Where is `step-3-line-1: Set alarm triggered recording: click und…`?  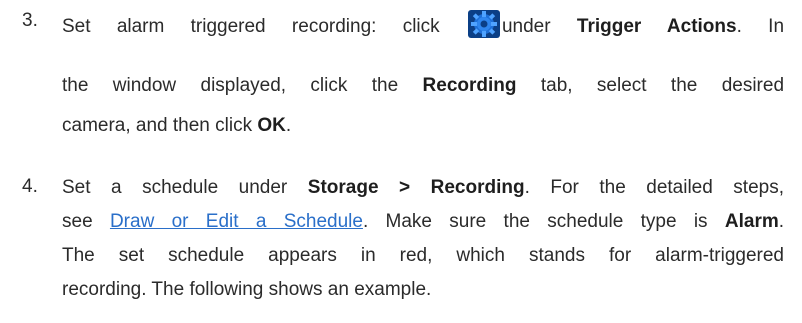 step-3-line-1: Set alarm triggered recording: click und… is located at coordinates (423, 24).